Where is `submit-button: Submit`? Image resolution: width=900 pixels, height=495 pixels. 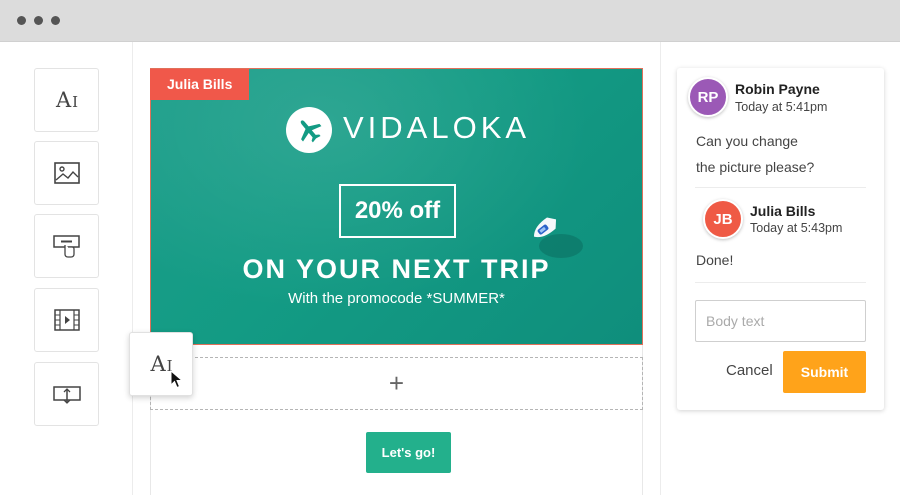 submit-button: Submit is located at coordinates (824, 372).